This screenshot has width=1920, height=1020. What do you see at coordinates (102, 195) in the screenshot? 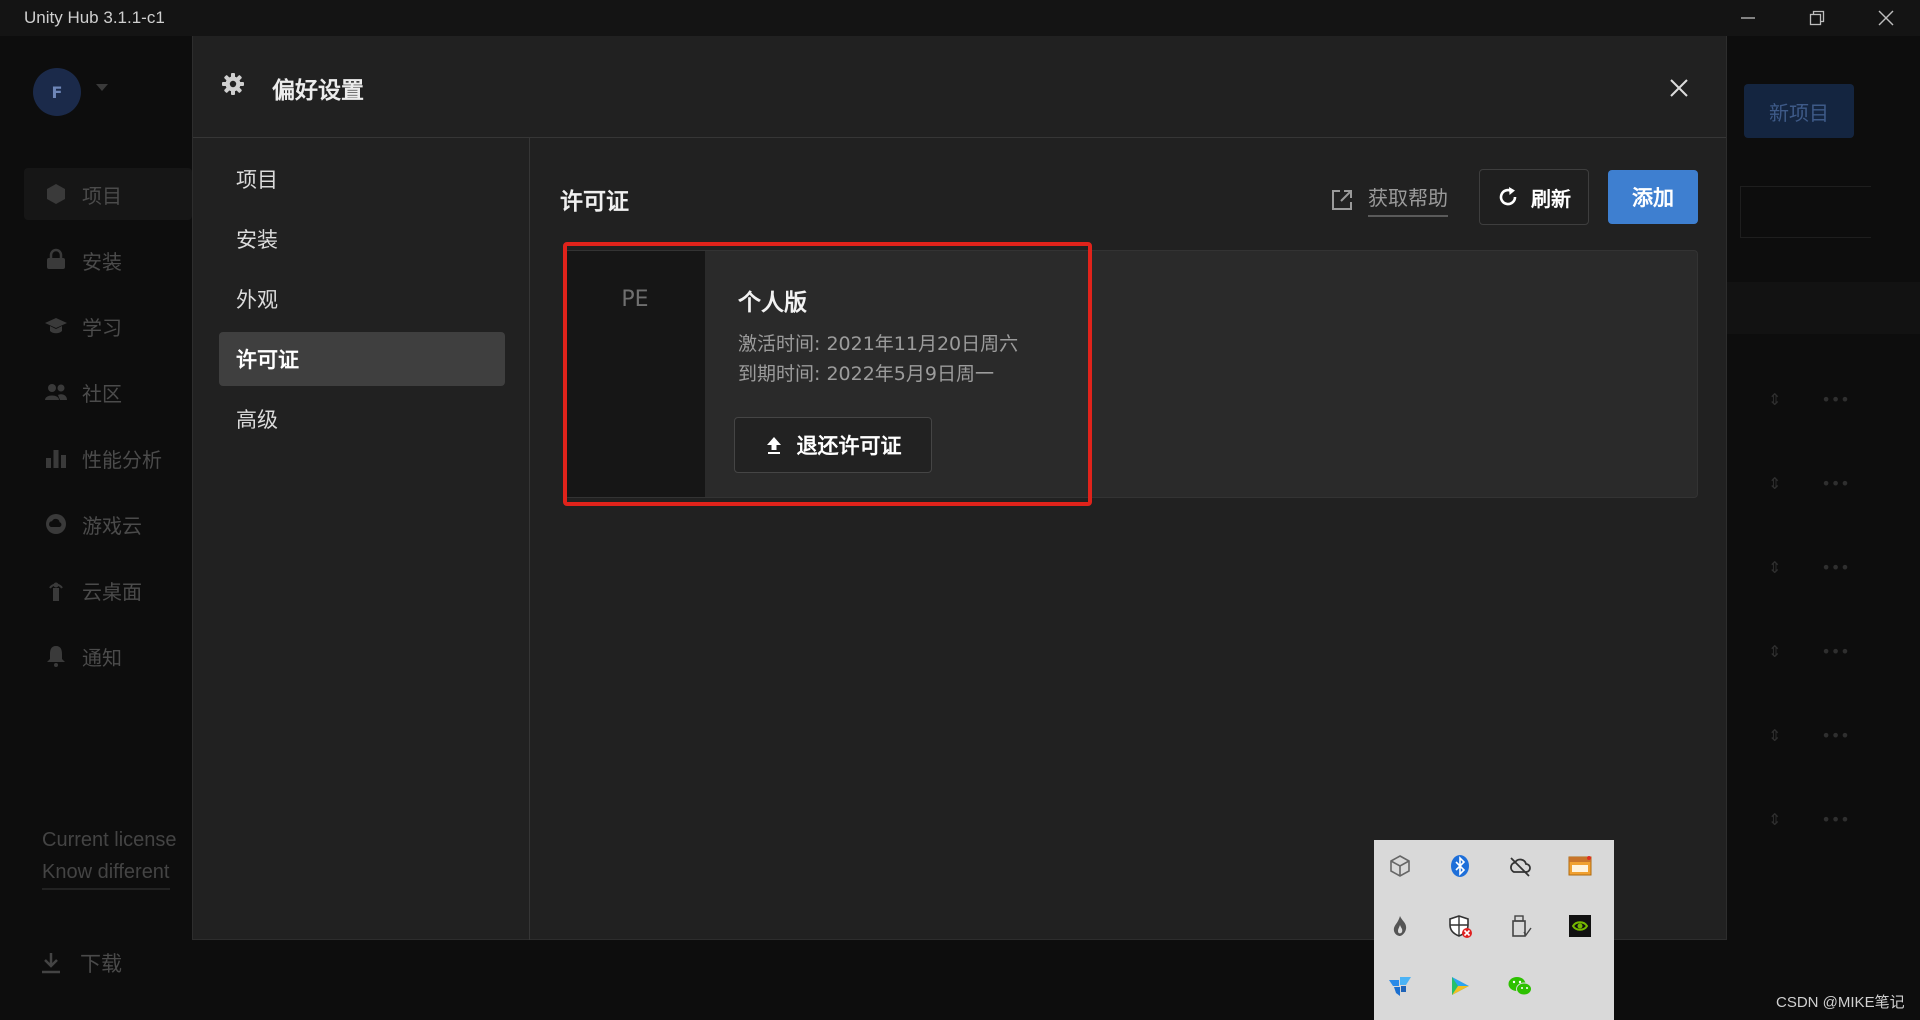
I see `sidebar-item-label: 项目` at bounding box center [102, 195].